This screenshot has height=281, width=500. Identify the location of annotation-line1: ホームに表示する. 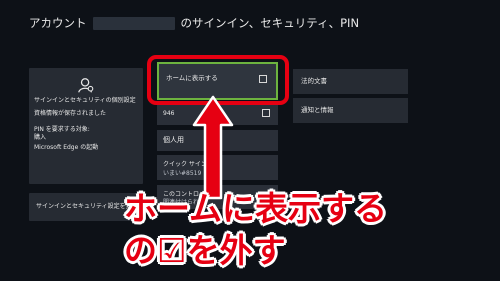
(256, 208).